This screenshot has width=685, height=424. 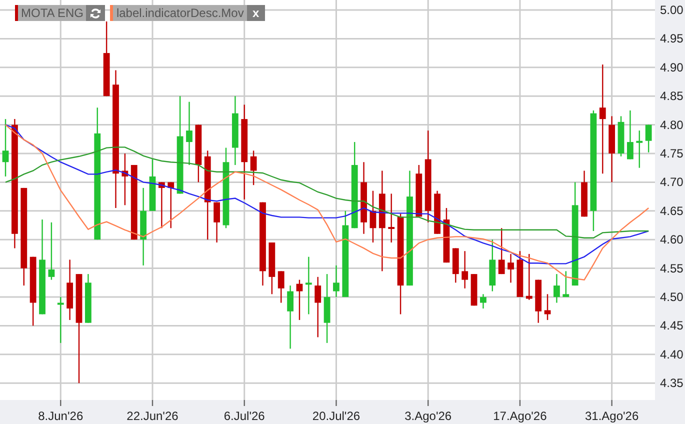 What do you see at coordinates (672, 153) in the screenshot?
I see `axis-label: 4.75` at bounding box center [672, 153].